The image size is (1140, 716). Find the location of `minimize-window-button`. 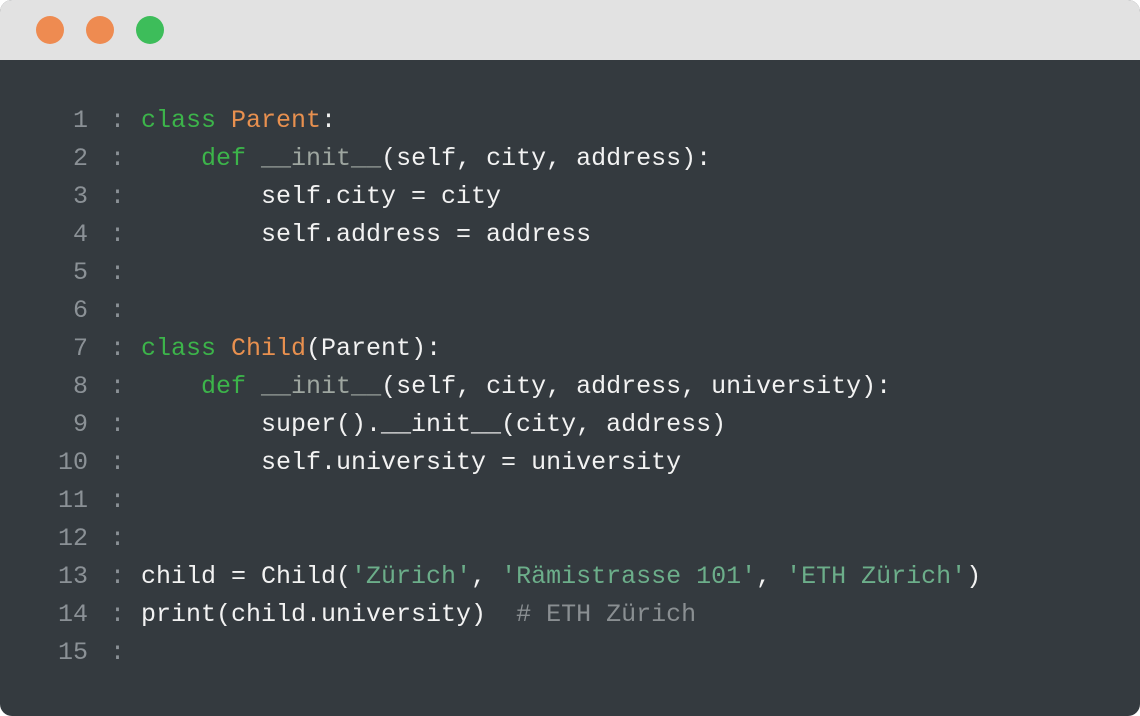

minimize-window-button is located at coordinates (100, 30).